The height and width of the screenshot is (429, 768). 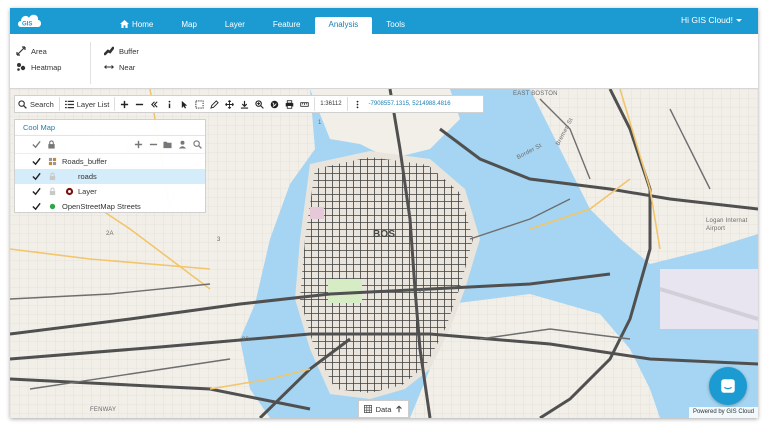 I want to click on minus-icon, so click(x=140, y=104).